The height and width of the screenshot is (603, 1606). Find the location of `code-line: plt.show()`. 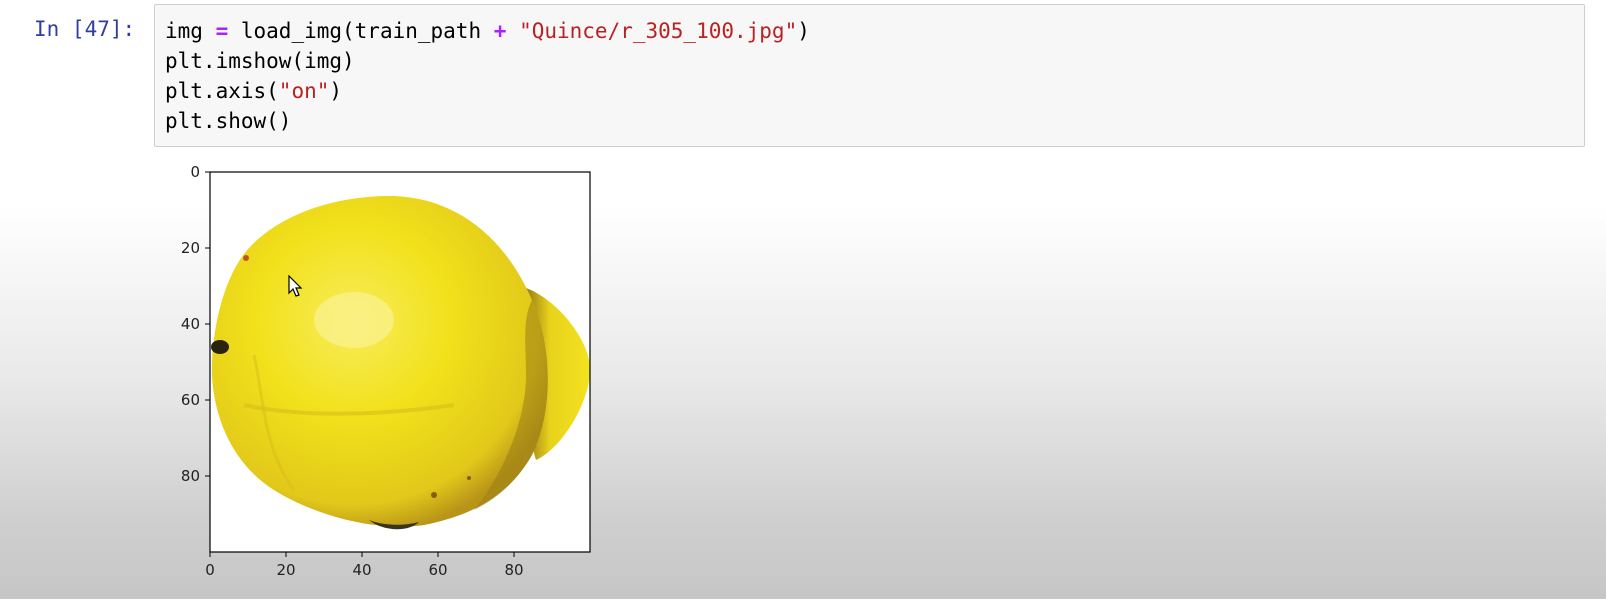

code-line: plt.show() is located at coordinates (228, 121).